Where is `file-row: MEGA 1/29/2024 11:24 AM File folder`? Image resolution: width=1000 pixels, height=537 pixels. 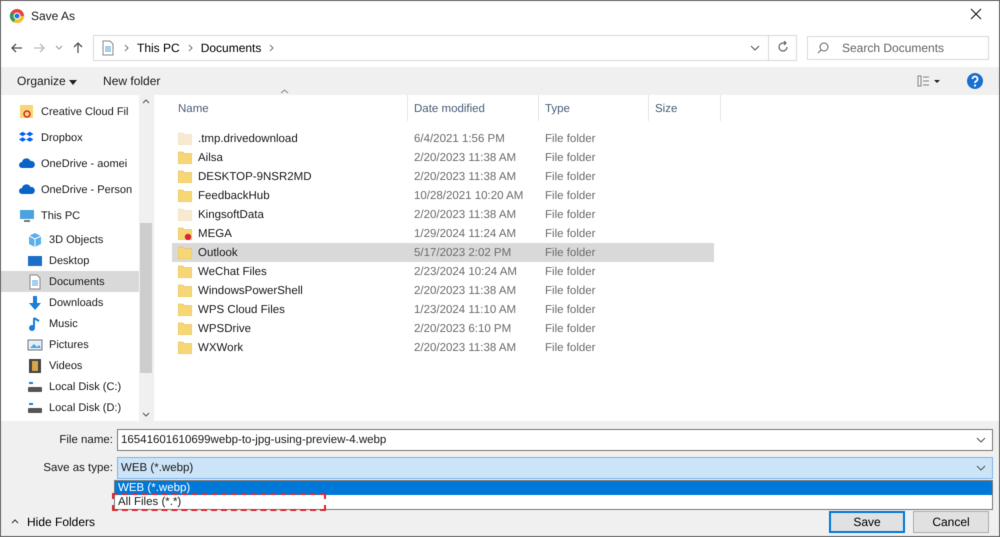
file-row: MEGA 1/29/2024 11:24 AM File folder is located at coordinates (443, 233).